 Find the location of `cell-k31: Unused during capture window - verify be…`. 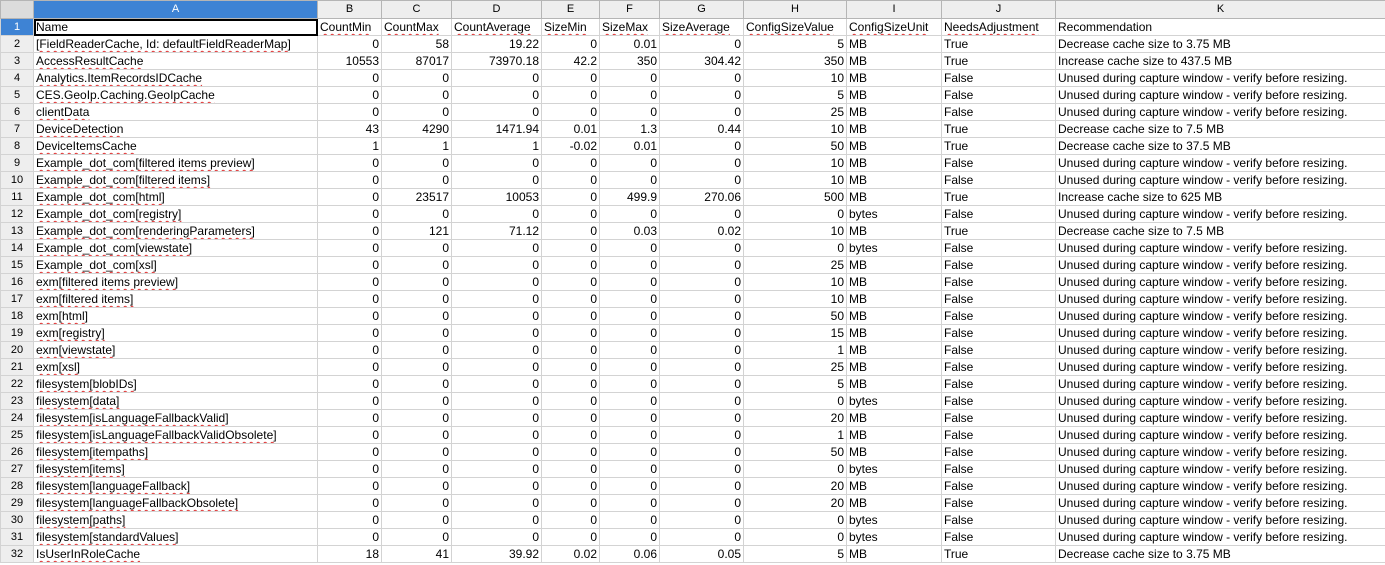

cell-k31: Unused during capture window - verify be… is located at coordinates (1220, 537).